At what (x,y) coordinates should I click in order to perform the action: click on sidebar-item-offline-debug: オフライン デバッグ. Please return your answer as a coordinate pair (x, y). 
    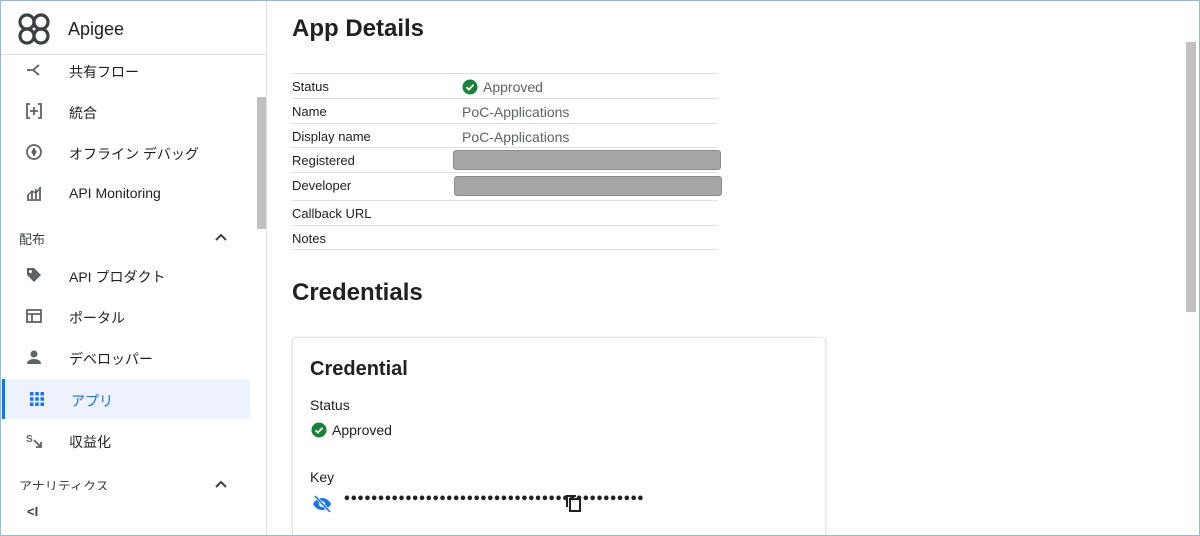
    Looking at the image, I should click on (127, 152).